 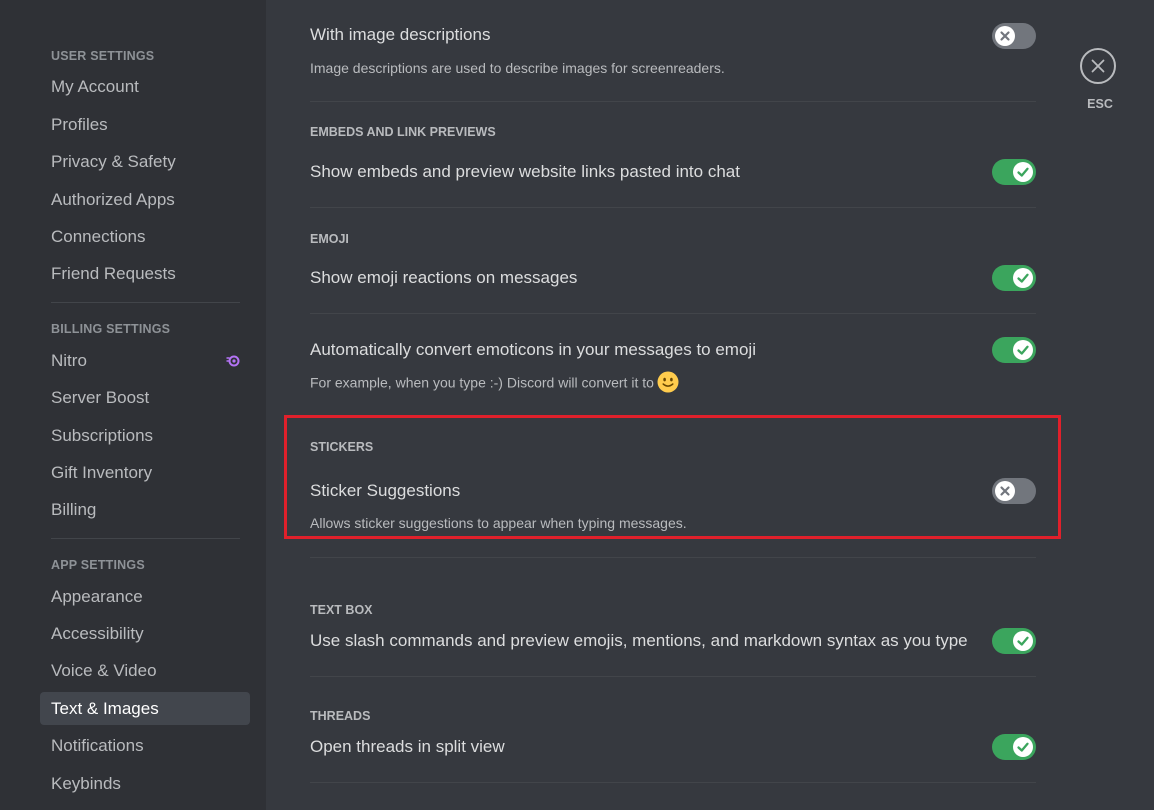 I want to click on nav-item-subscriptions: Subscriptions, so click(x=145, y=435).